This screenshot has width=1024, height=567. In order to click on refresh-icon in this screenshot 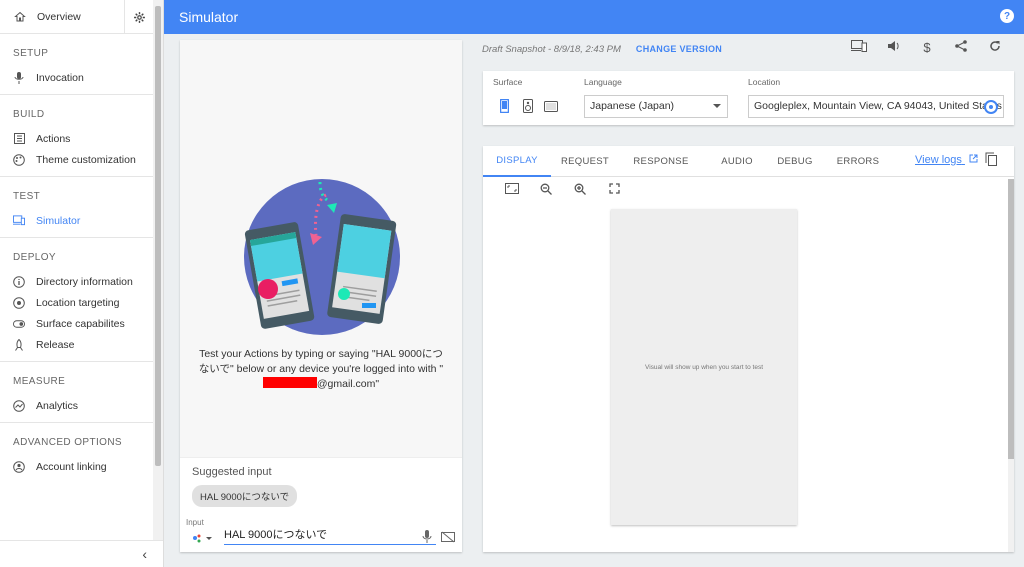, I will do `click(995, 47)`.